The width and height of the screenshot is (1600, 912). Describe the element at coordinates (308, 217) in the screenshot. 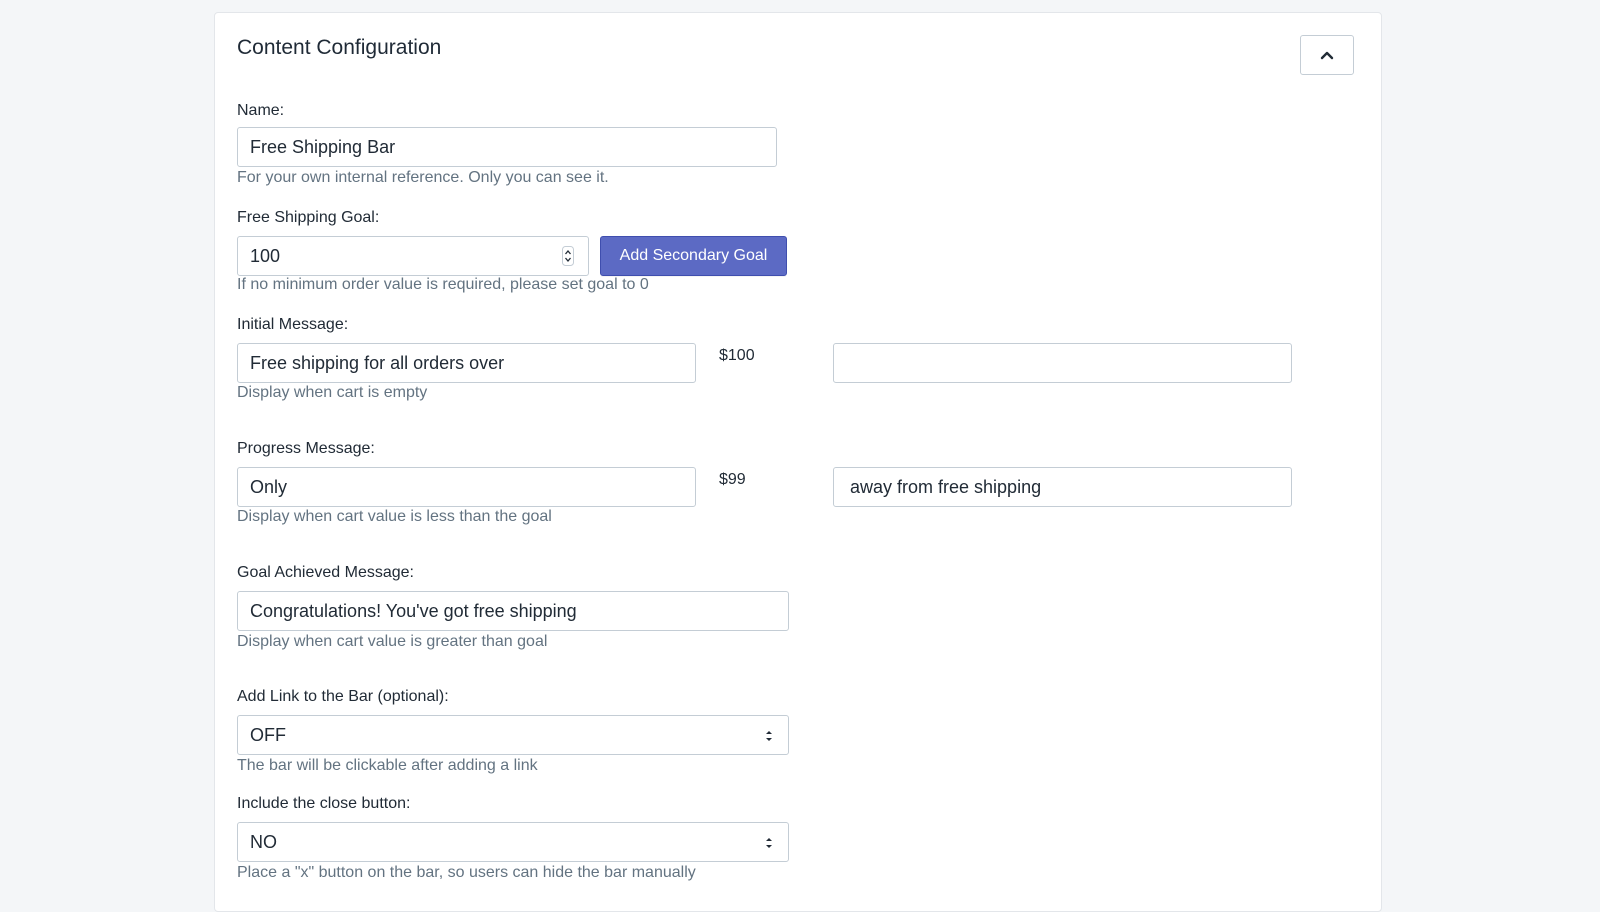

I see `goal-label: Free Shipping Goal:` at that location.